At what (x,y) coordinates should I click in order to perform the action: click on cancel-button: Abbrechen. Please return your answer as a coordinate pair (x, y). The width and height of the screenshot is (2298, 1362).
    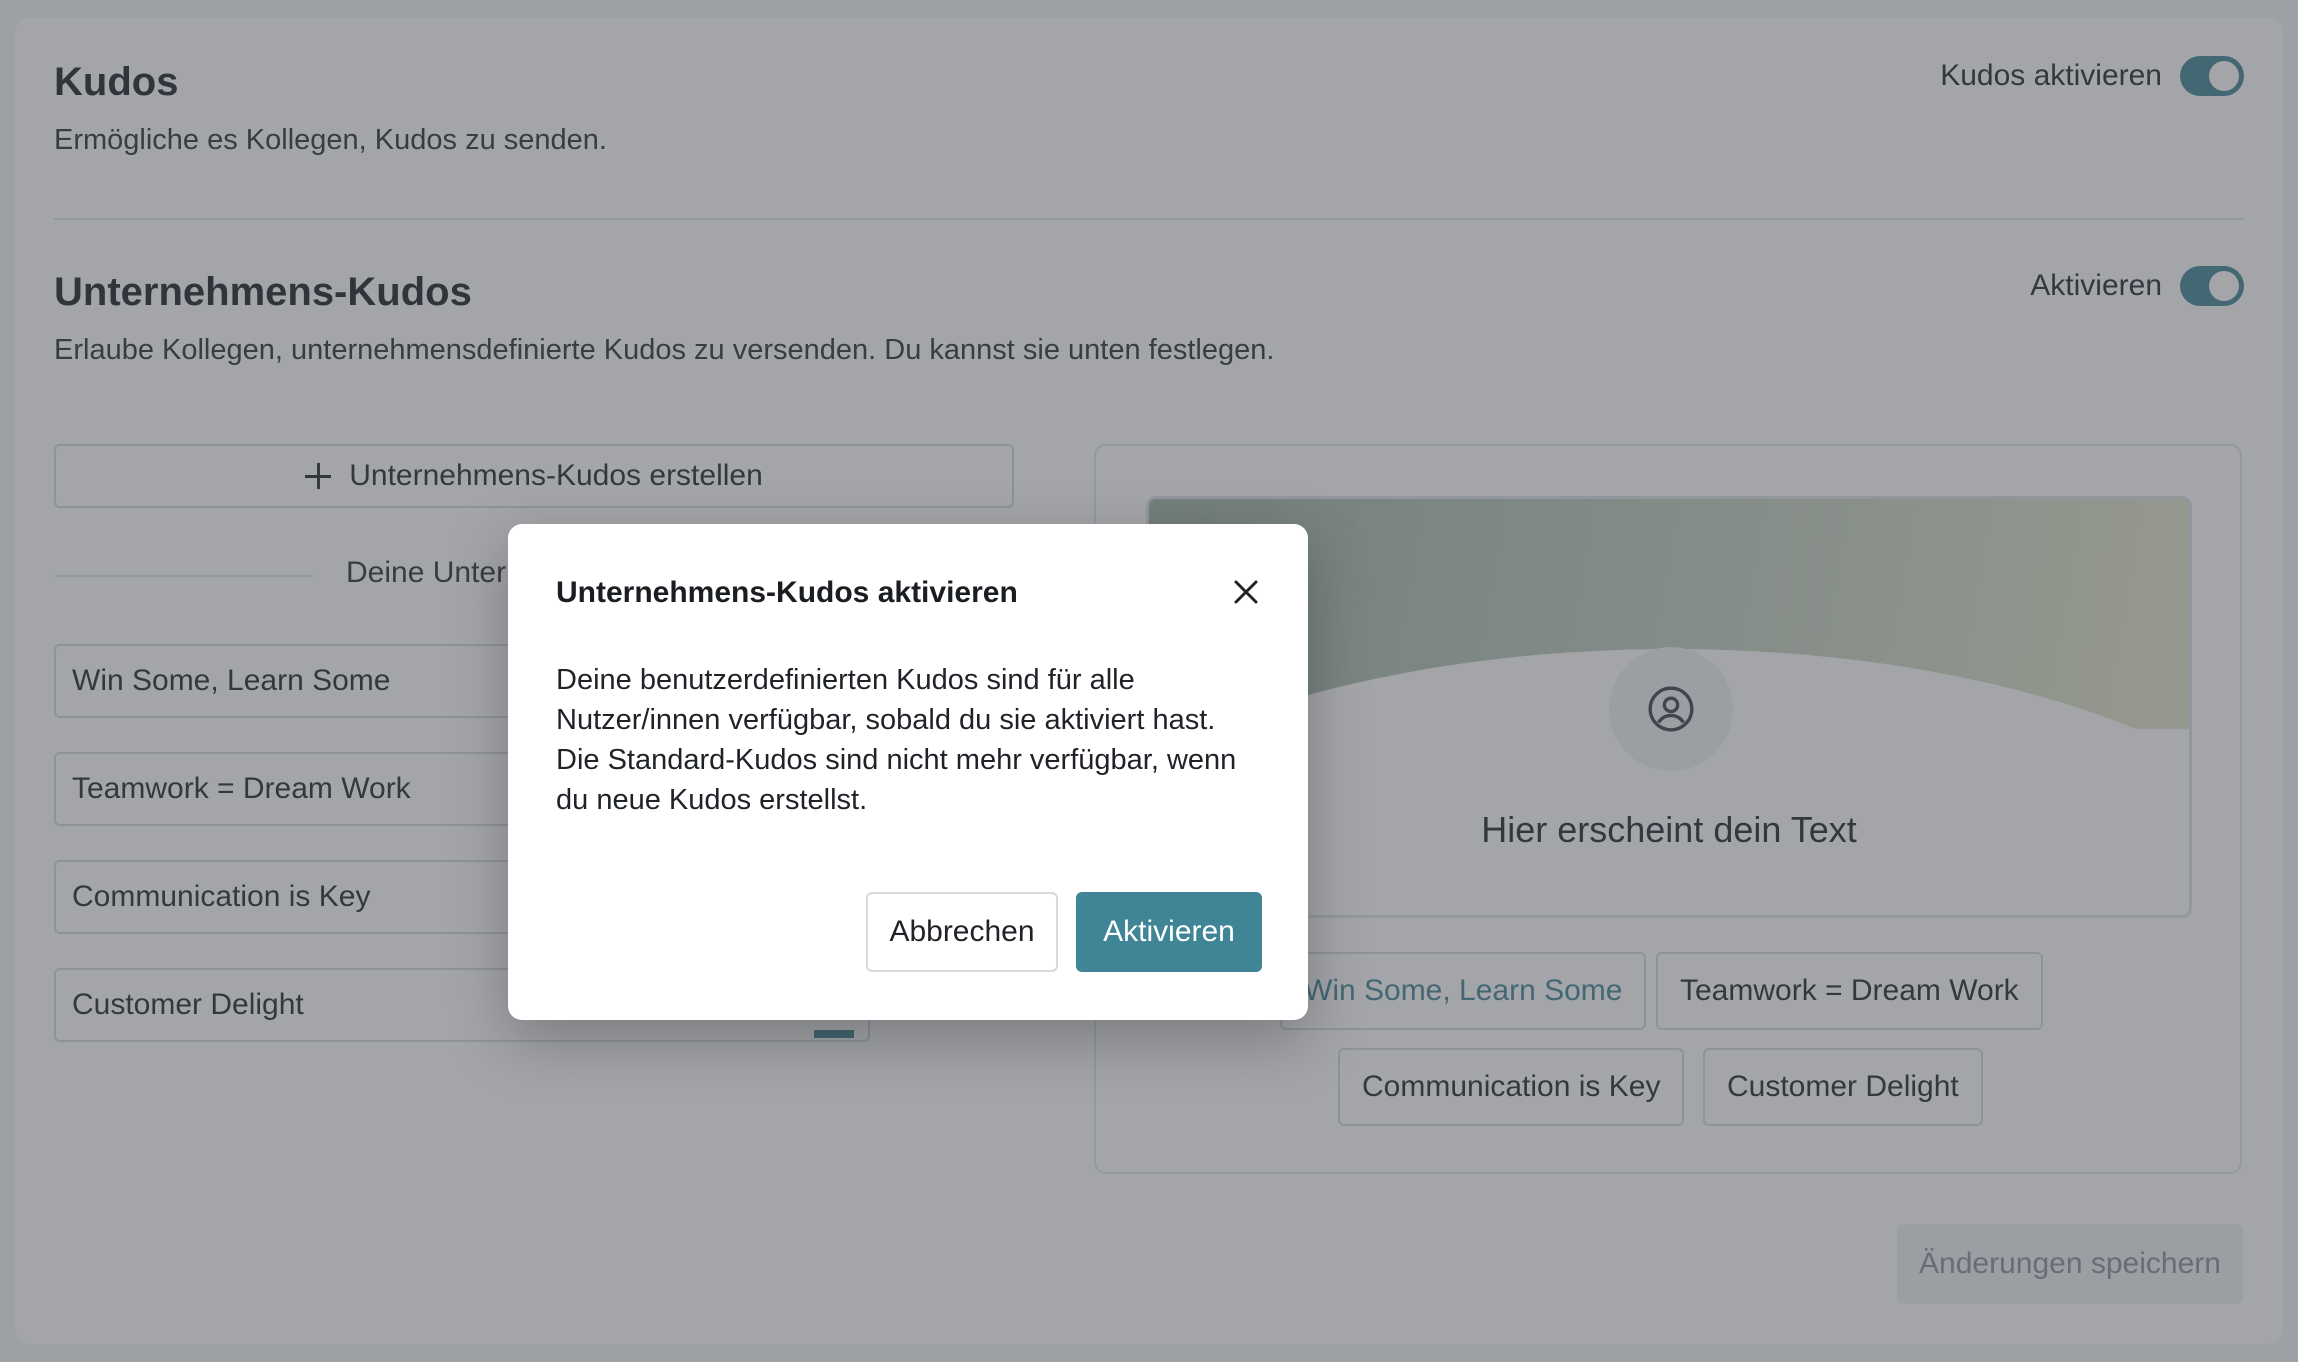
    Looking at the image, I should click on (962, 932).